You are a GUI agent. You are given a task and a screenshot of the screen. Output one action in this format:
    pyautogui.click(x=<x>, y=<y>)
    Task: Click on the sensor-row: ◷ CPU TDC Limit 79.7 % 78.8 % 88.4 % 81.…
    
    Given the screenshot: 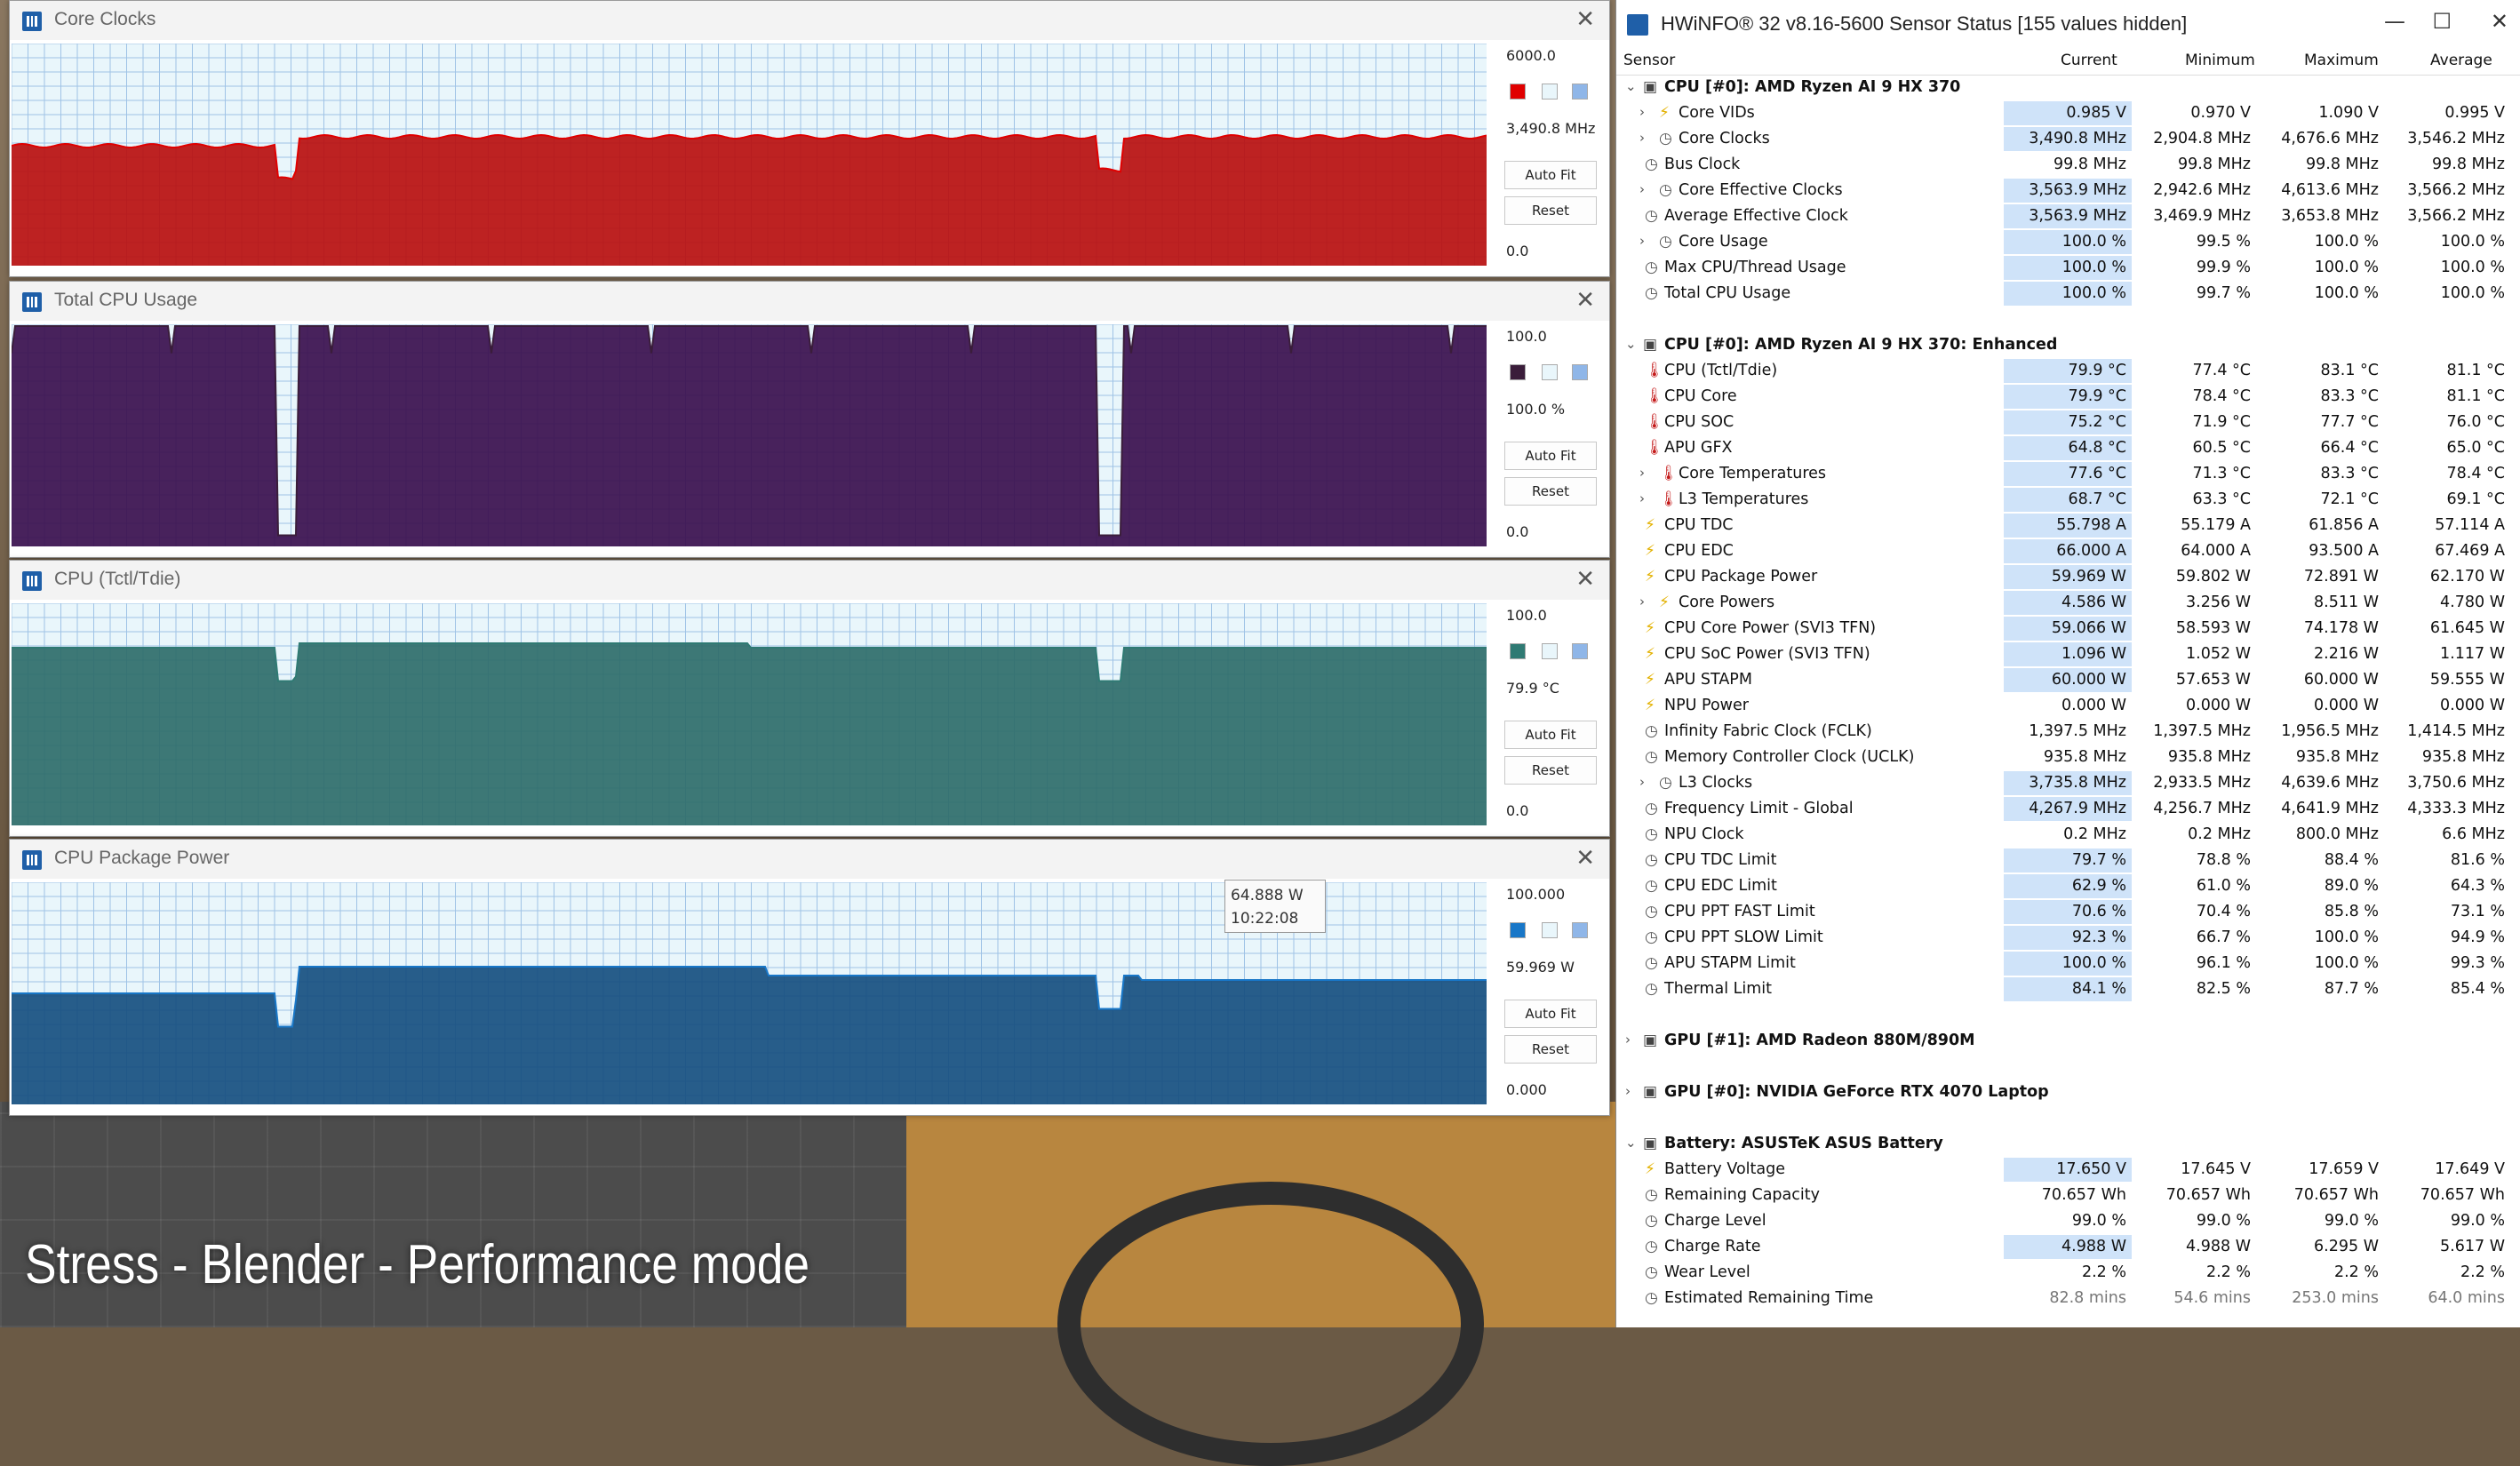 What is the action you would take?
    pyautogui.click(x=2068, y=860)
    